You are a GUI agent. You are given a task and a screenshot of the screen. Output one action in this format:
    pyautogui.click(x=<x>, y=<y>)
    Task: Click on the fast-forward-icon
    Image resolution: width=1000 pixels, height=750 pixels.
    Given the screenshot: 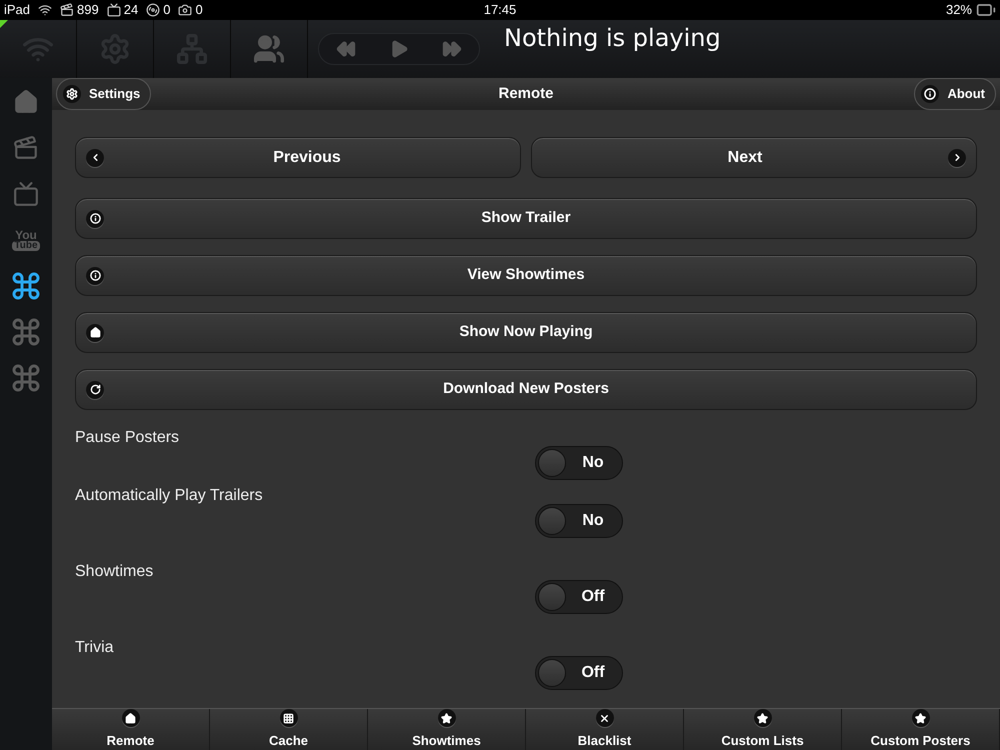 What is the action you would take?
    pyautogui.click(x=452, y=49)
    